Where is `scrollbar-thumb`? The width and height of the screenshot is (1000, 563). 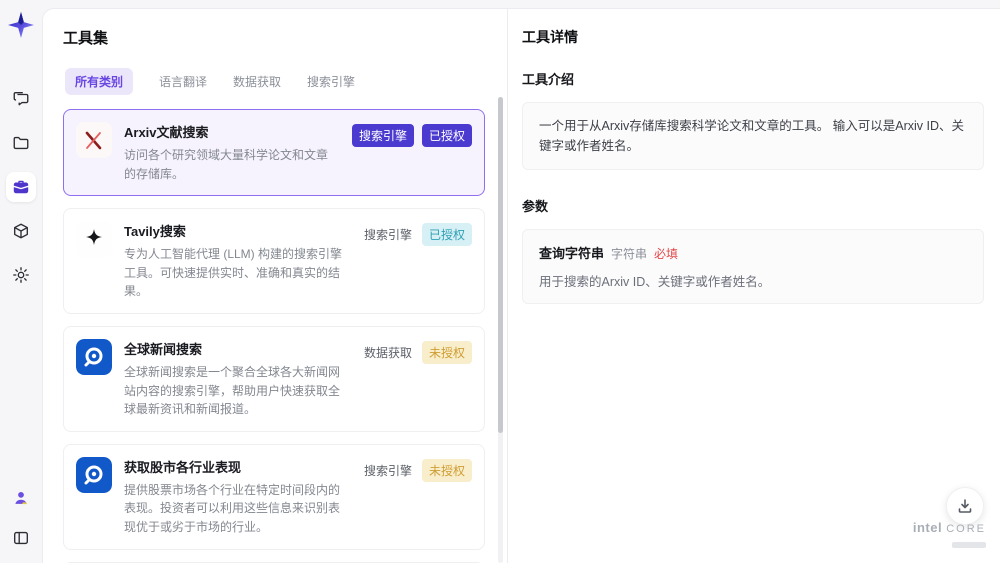 scrollbar-thumb is located at coordinates (500, 265).